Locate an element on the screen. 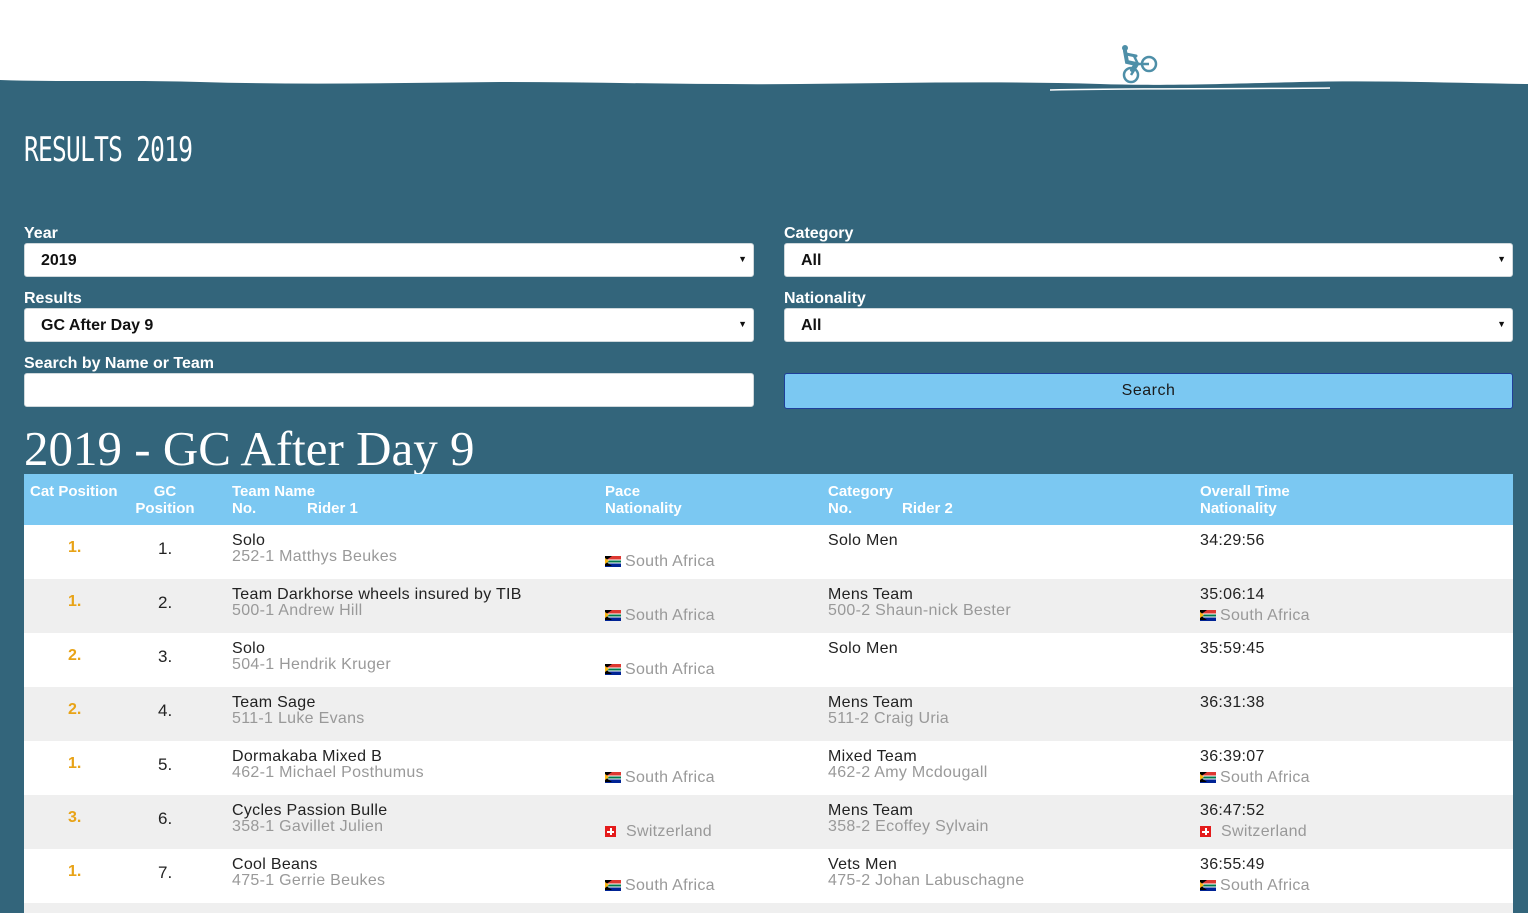 The width and height of the screenshot is (1528, 913). results-select-value: GC After Day 9 is located at coordinates (97, 325).